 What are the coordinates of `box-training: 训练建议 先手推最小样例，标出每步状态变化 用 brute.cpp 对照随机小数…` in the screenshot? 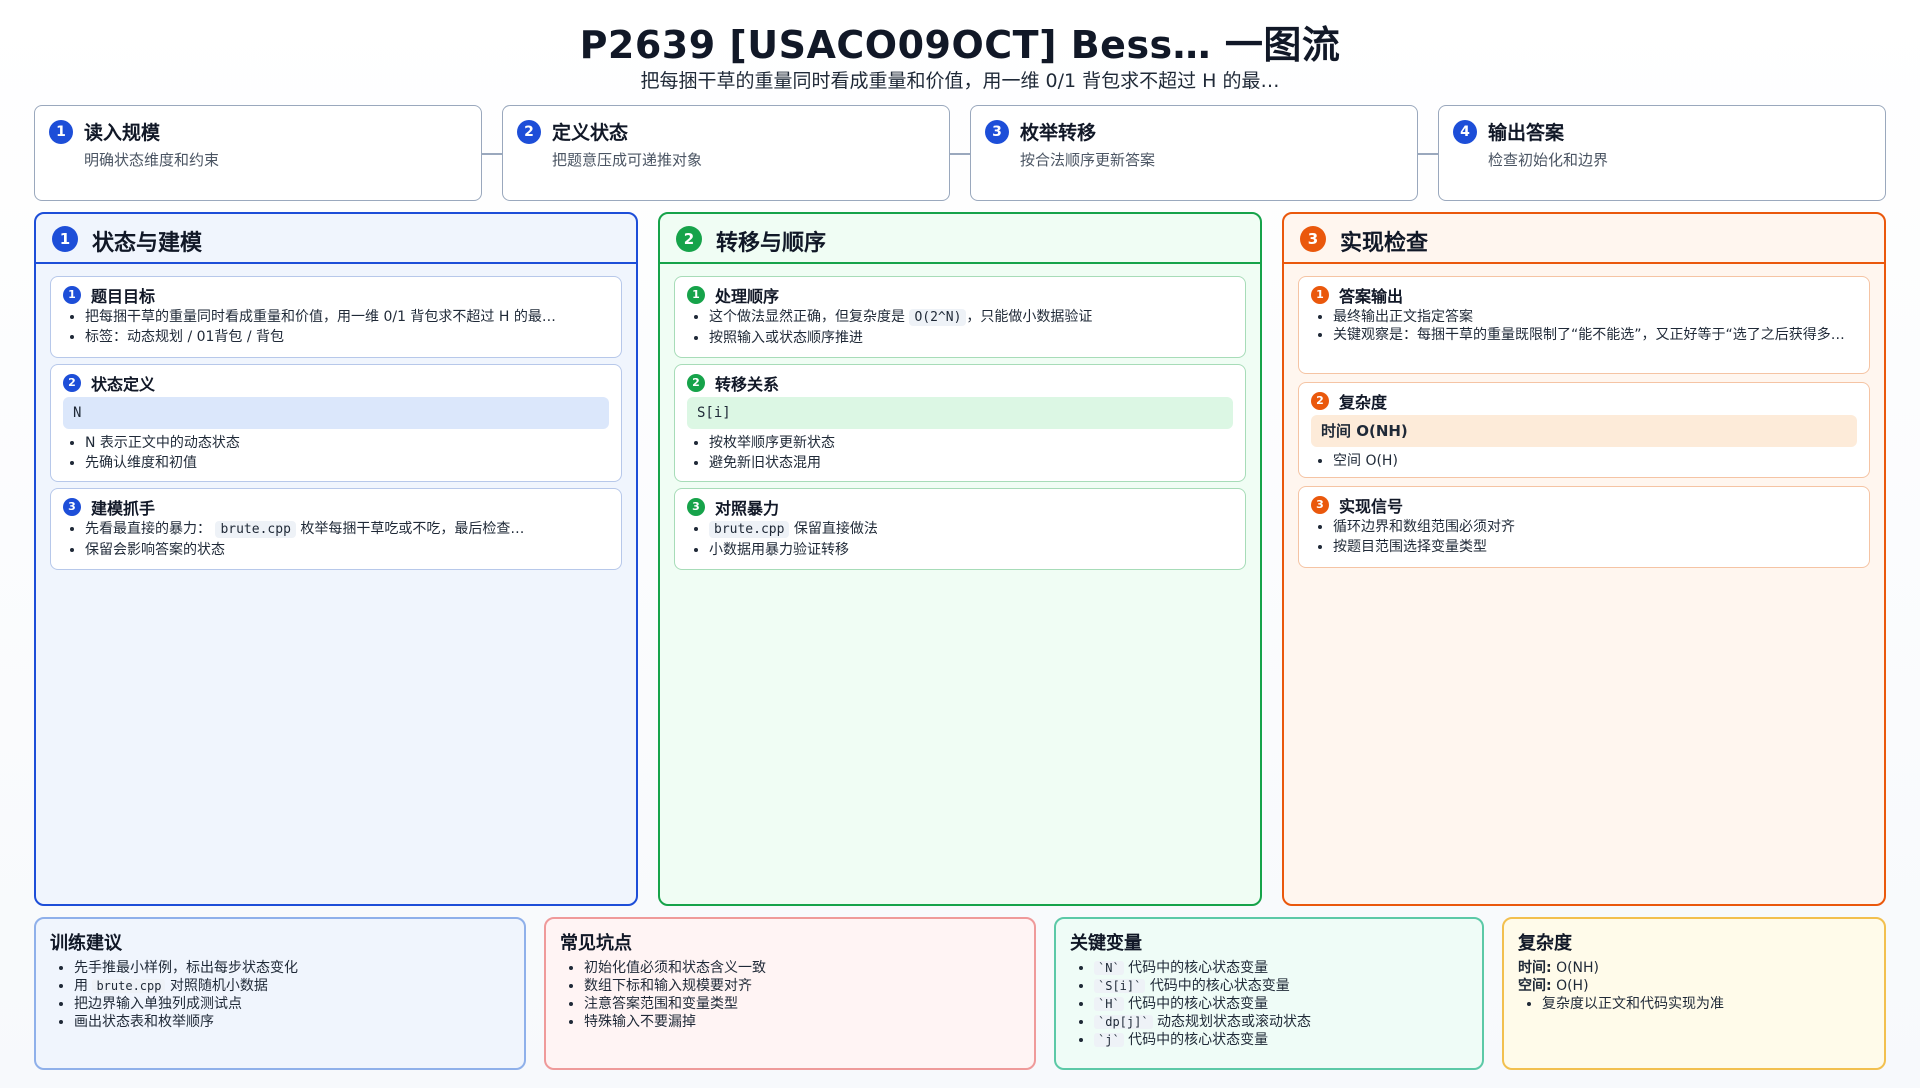 It's located at (280, 993).